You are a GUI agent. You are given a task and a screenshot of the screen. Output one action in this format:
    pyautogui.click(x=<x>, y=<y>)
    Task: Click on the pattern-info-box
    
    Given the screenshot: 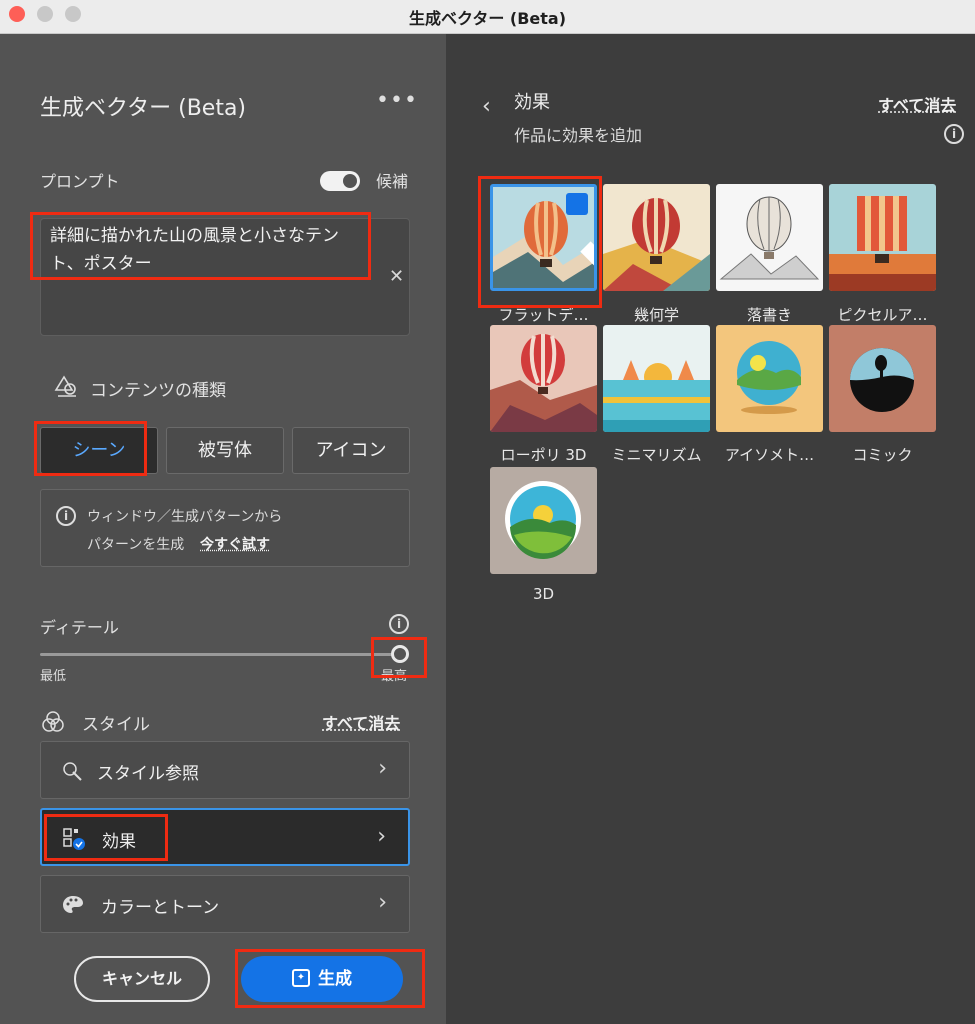 What is the action you would take?
    pyautogui.click(x=225, y=528)
    